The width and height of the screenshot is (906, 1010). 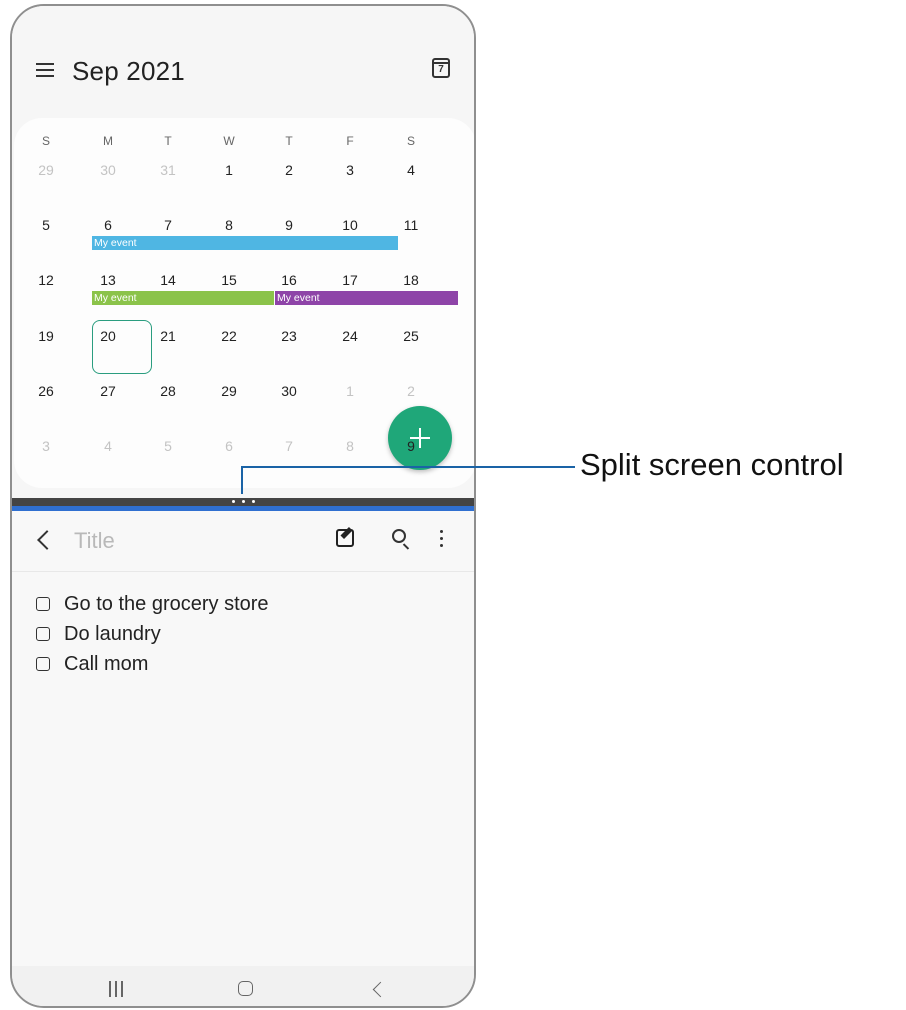 I want to click on checklist-item-label: Do laundry, so click(x=112, y=634).